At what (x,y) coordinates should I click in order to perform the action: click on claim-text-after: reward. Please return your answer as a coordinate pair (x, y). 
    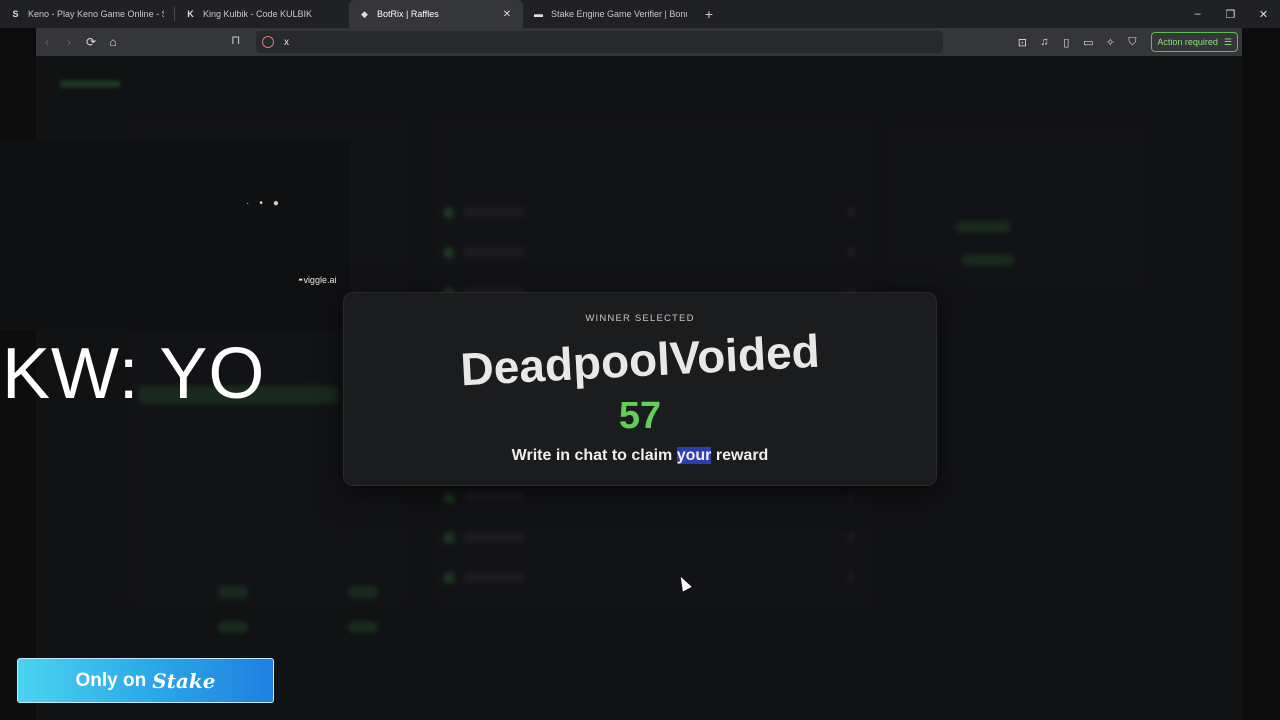
    Looking at the image, I should click on (740, 455).